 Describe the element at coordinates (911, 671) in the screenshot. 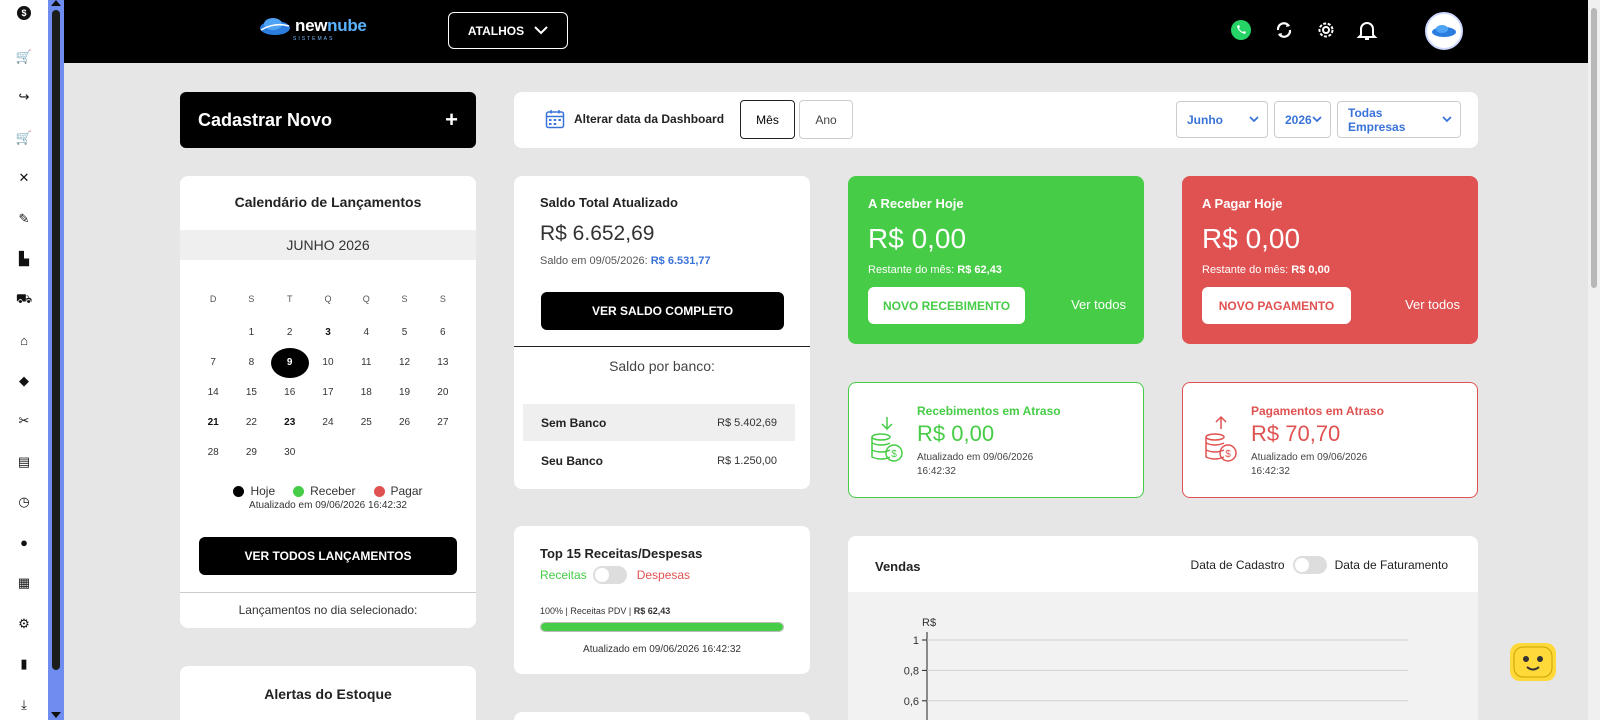

I see `chart-y-tick-label: 0,8` at that location.